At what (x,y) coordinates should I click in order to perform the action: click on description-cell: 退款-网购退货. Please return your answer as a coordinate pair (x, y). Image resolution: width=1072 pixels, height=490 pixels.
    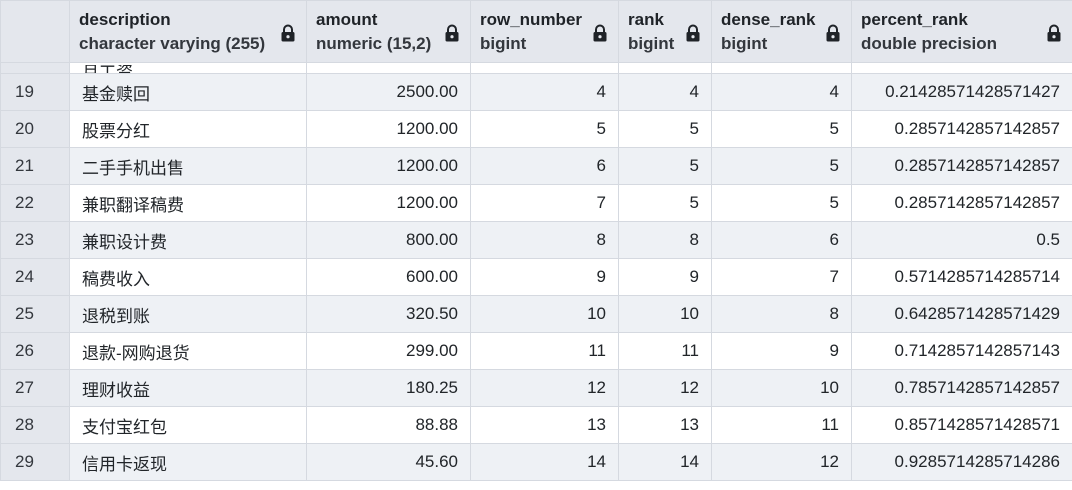
    Looking at the image, I should click on (188, 351).